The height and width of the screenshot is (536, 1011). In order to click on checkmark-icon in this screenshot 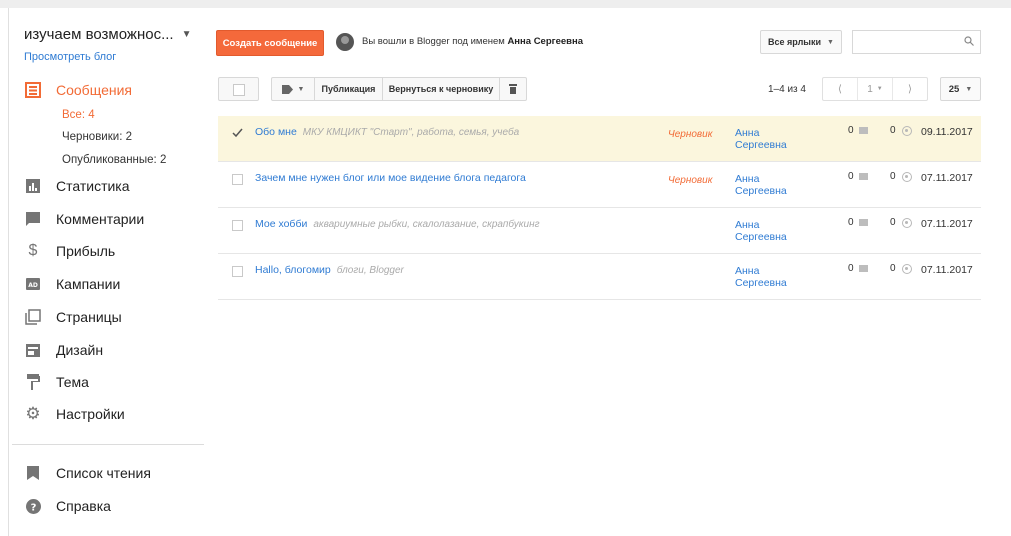, I will do `click(237, 133)`.